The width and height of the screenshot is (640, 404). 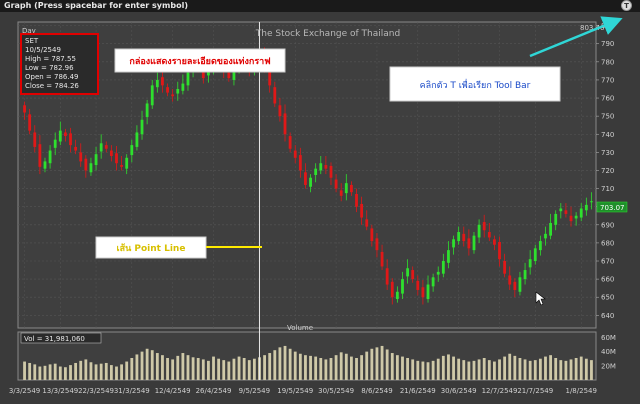 I want to click on date-tick-label: 30/5/2549, so click(x=336, y=391).